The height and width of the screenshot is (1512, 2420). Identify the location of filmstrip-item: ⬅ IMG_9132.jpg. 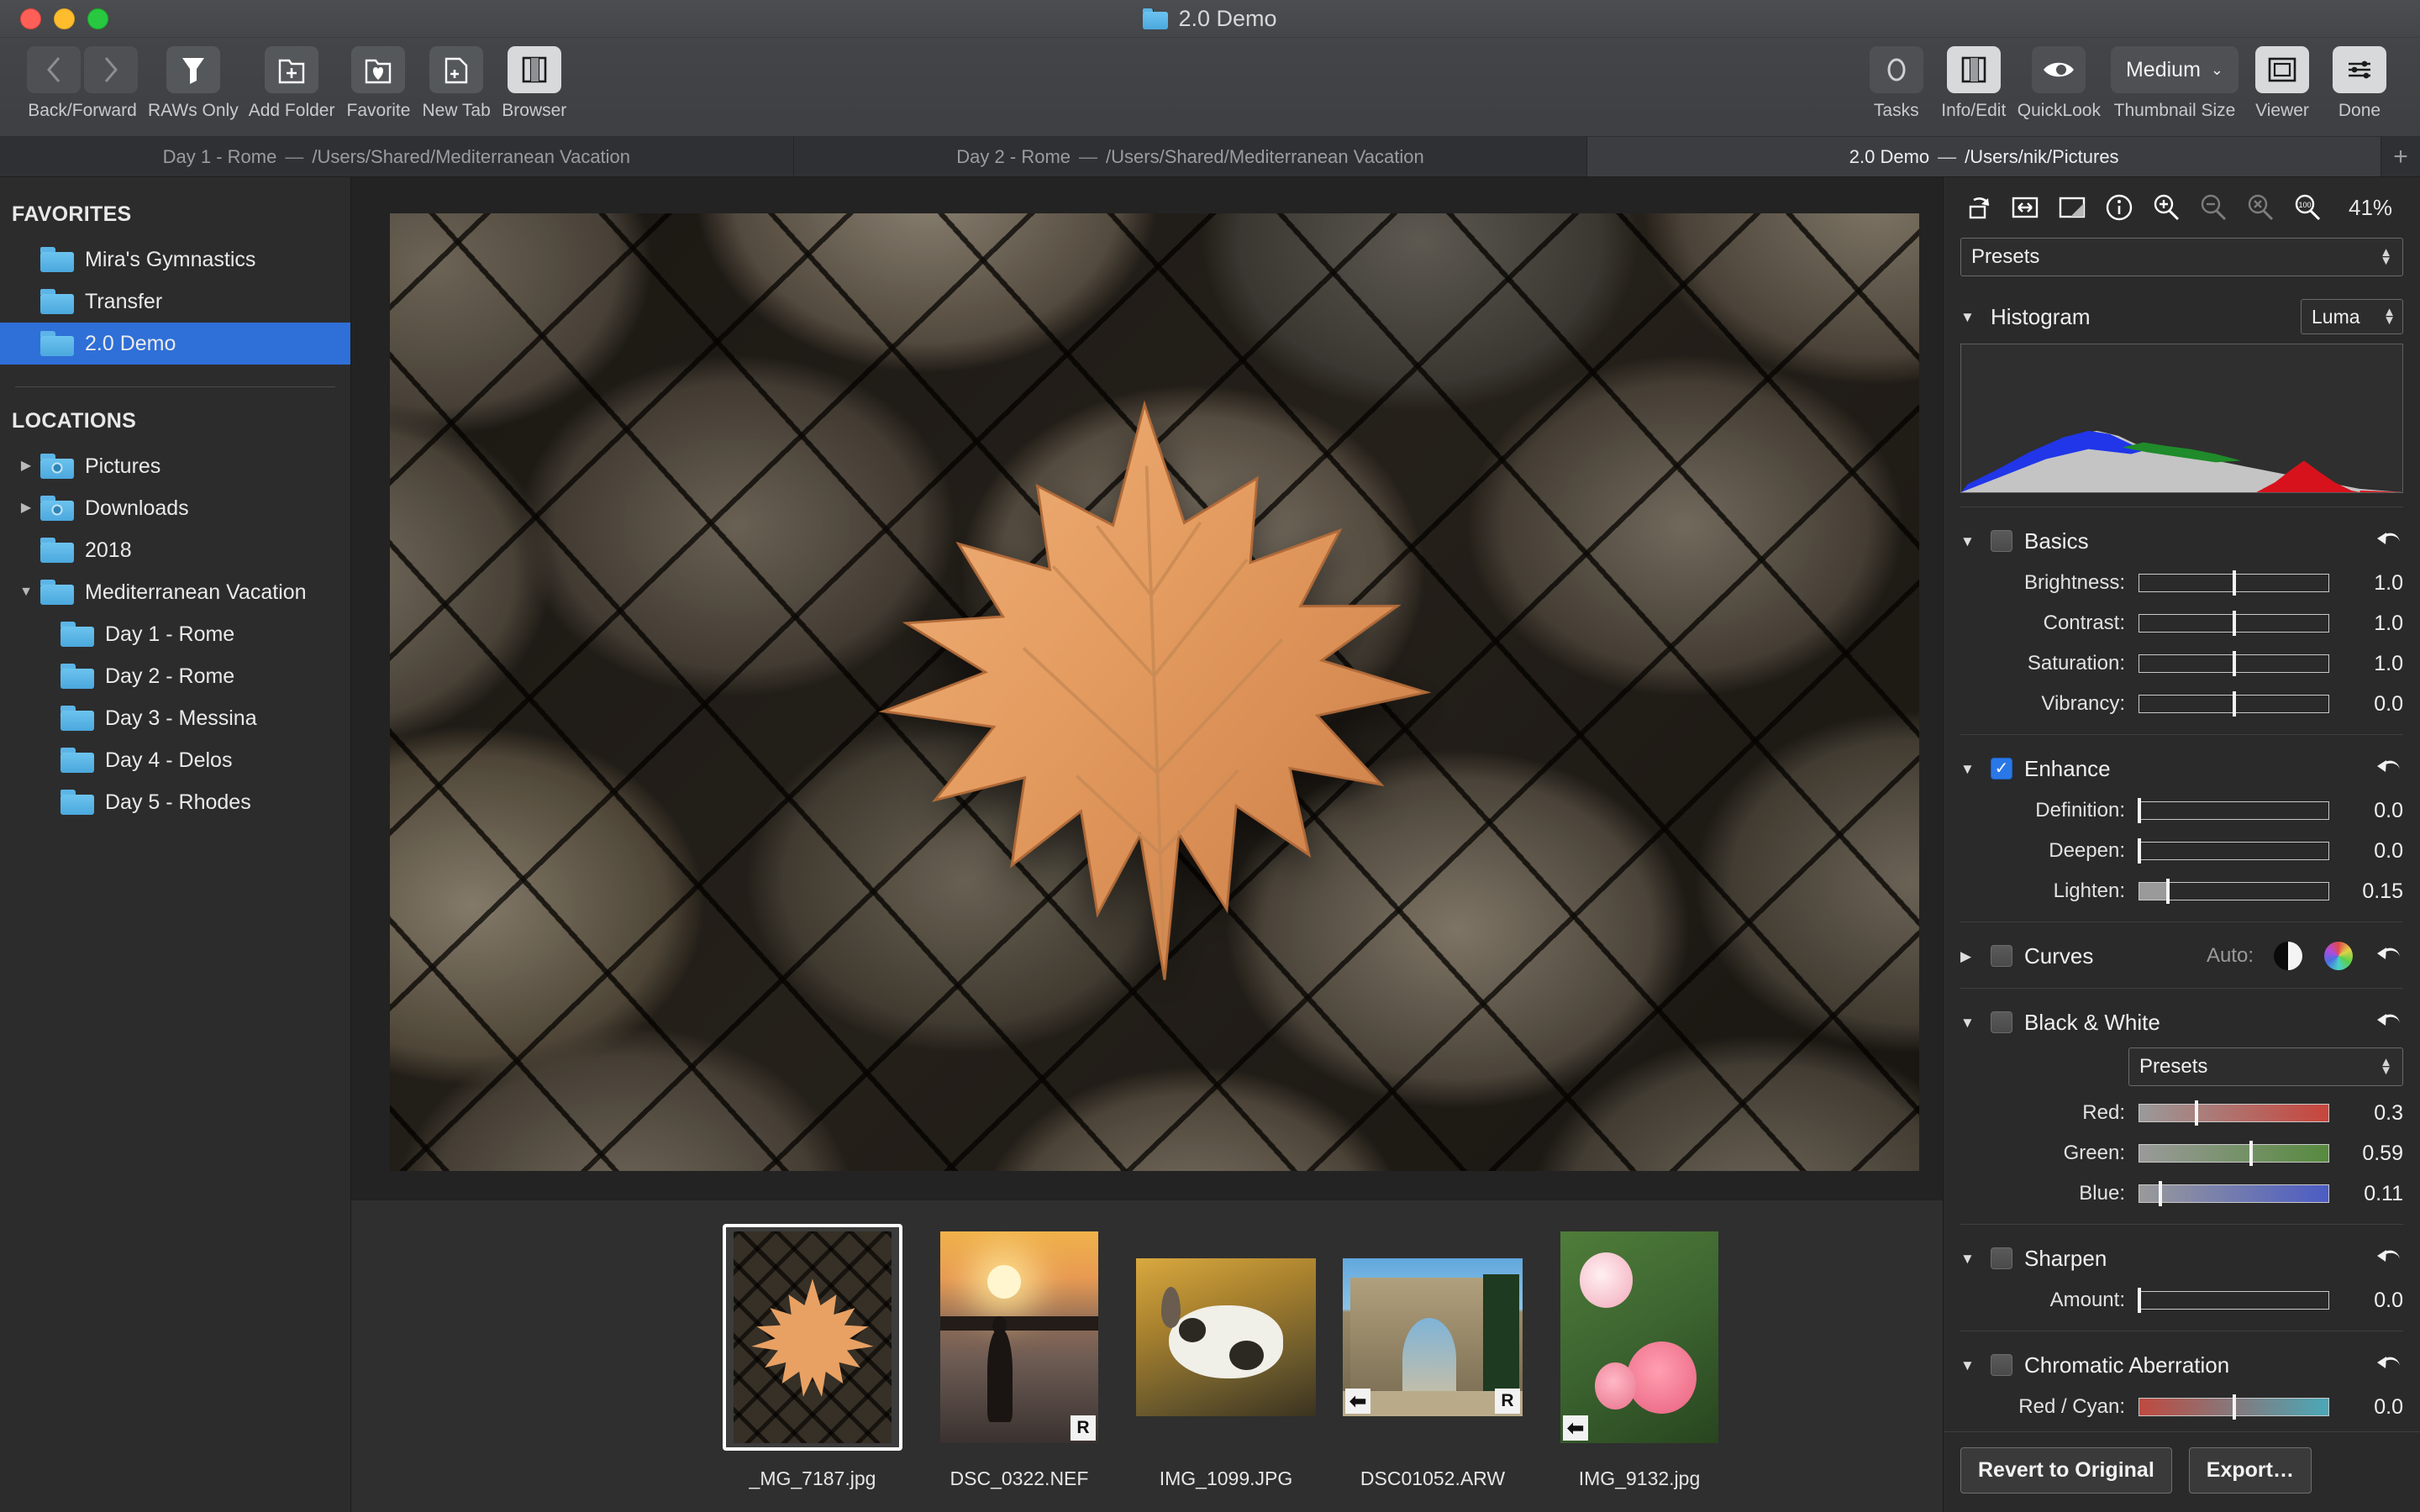
(1639, 1357).